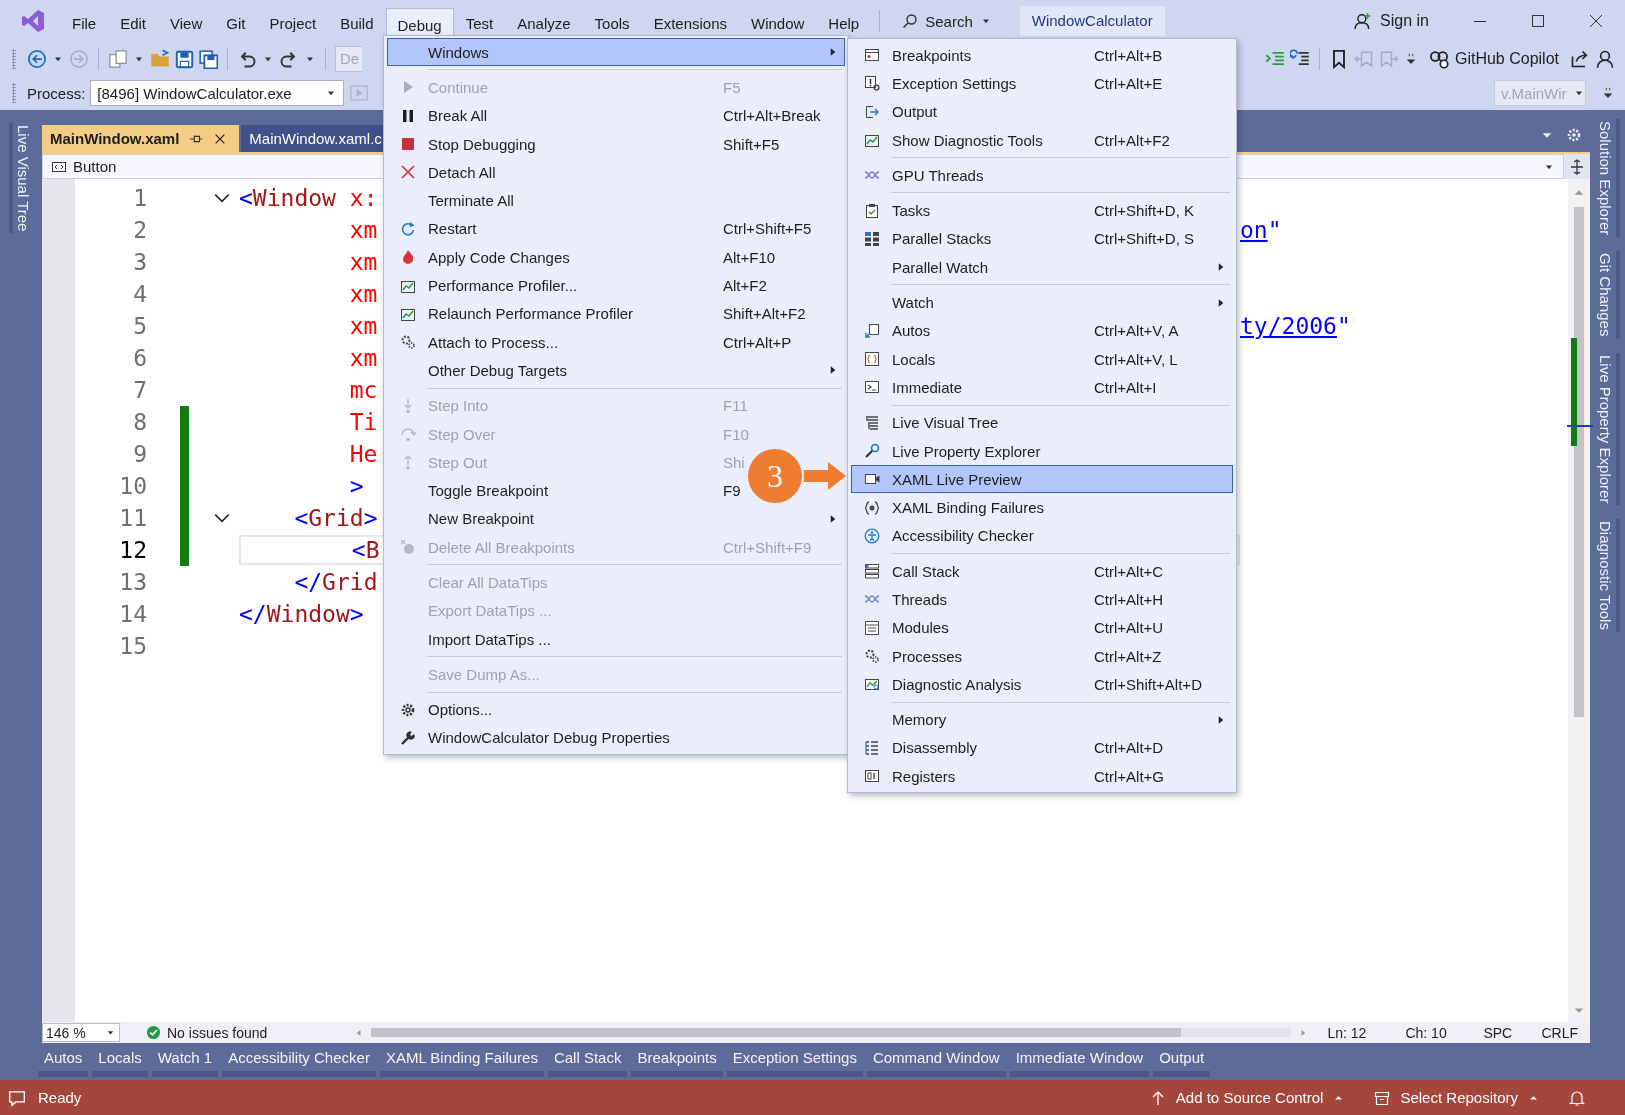 The width and height of the screenshot is (1625, 1115). Describe the element at coordinates (482, 144) in the screenshot. I see `menu-item: Stop Debugging` at that location.